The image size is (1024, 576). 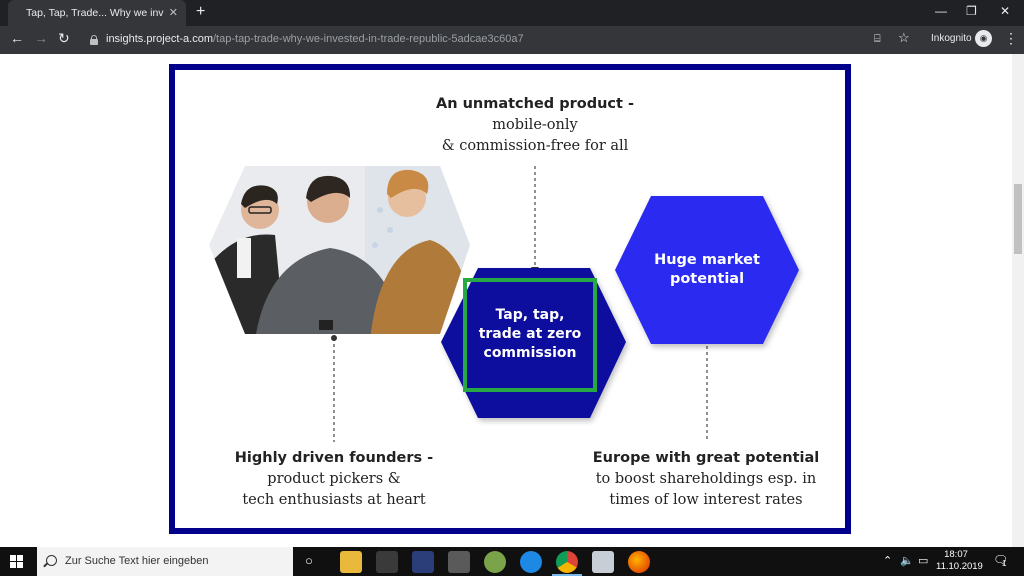 What do you see at coordinates (51, 560) in the screenshot?
I see `search-icon` at bounding box center [51, 560].